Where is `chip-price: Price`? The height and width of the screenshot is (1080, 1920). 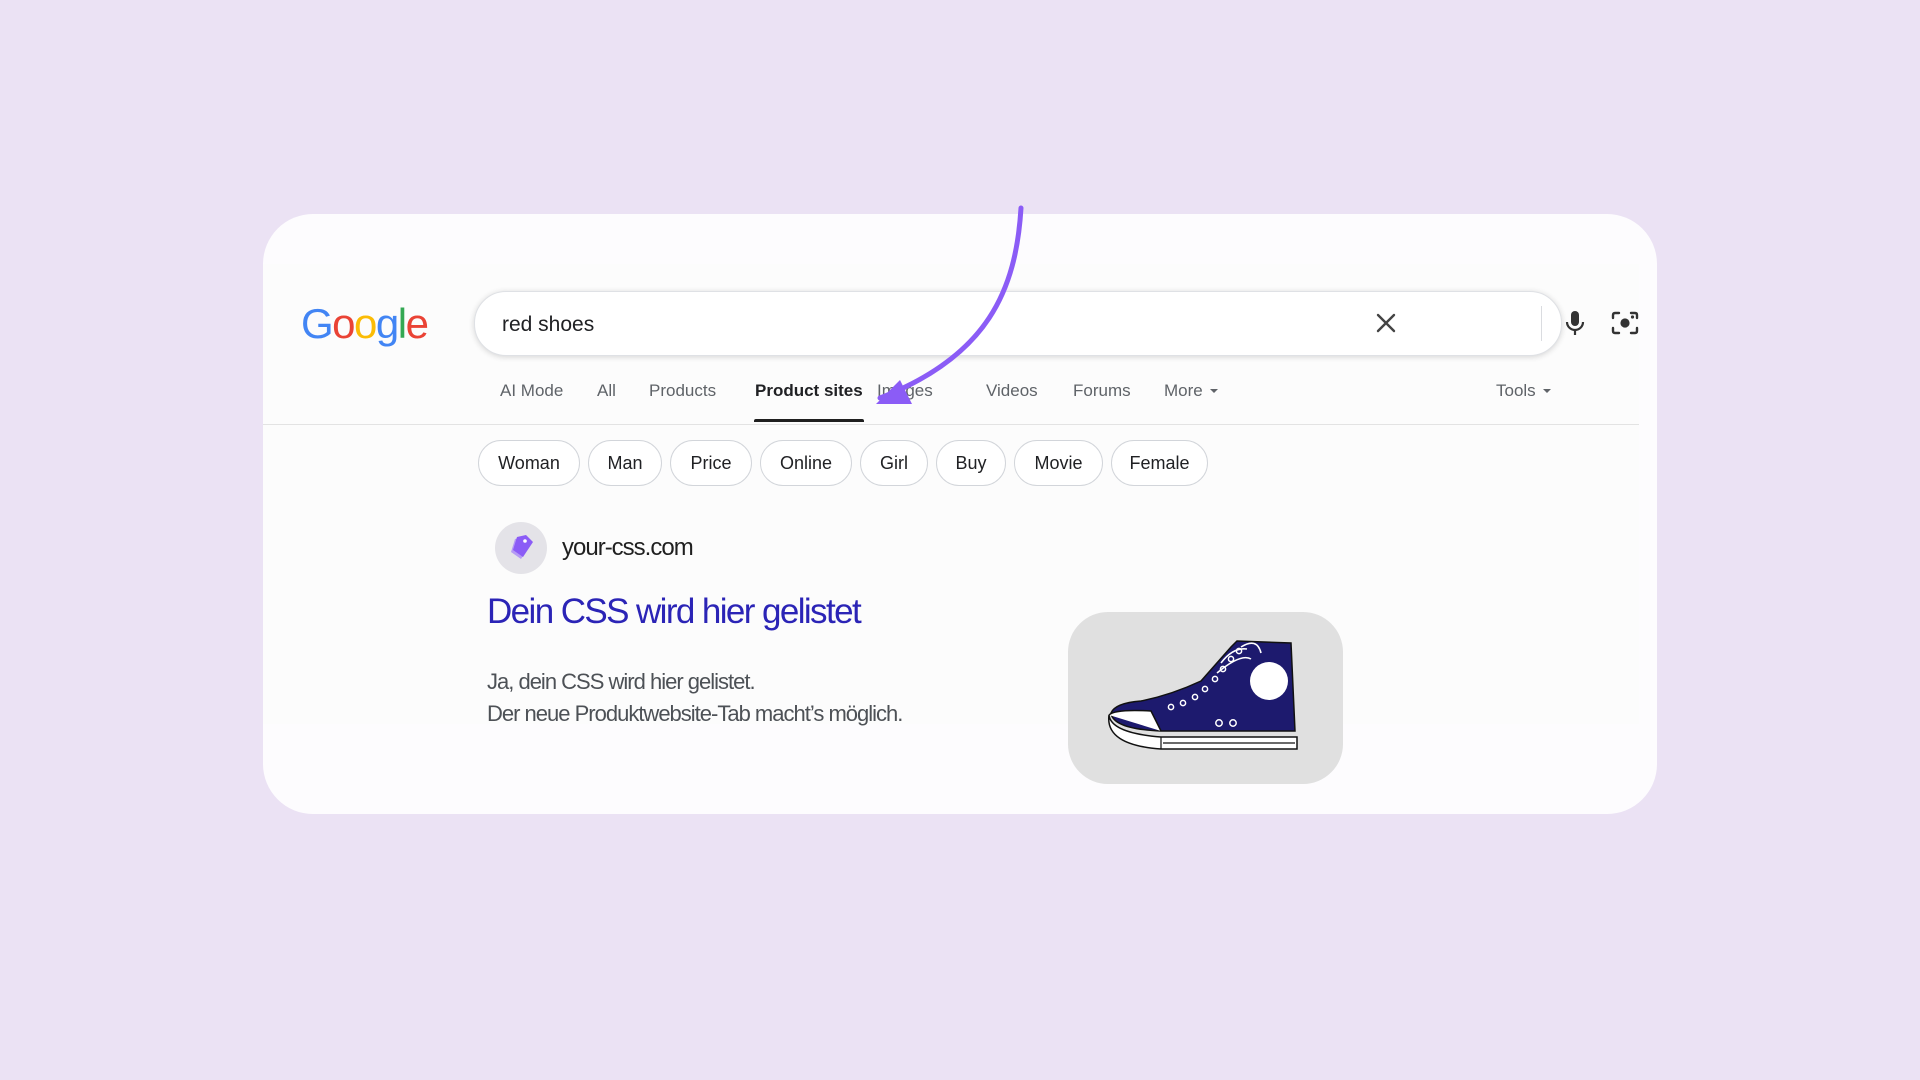
chip-price: Price is located at coordinates (711, 463).